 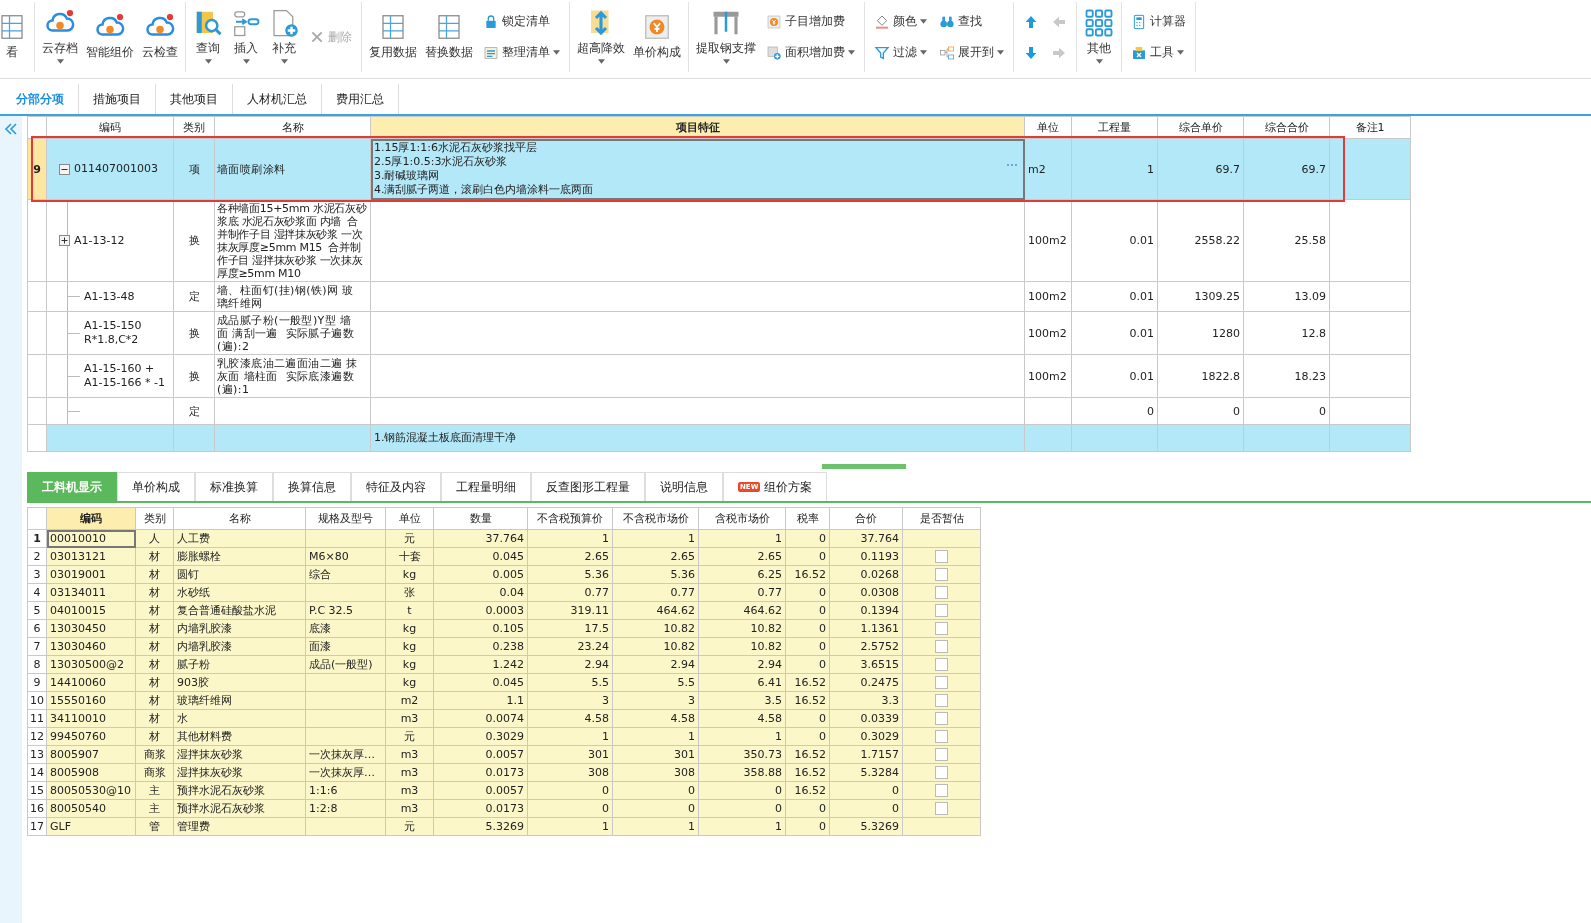 What do you see at coordinates (900, 21) in the screenshot?
I see `toolbar-button: 颜色` at bounding box center [900, 21].